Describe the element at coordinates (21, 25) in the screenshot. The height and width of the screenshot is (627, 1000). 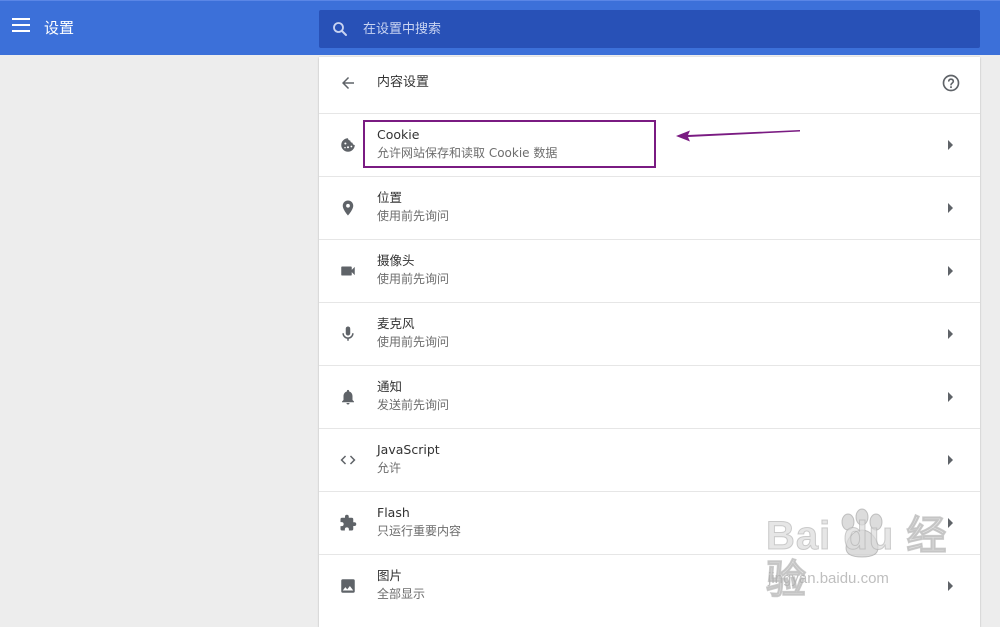
I see `hamburger-menu-icon` at that location.